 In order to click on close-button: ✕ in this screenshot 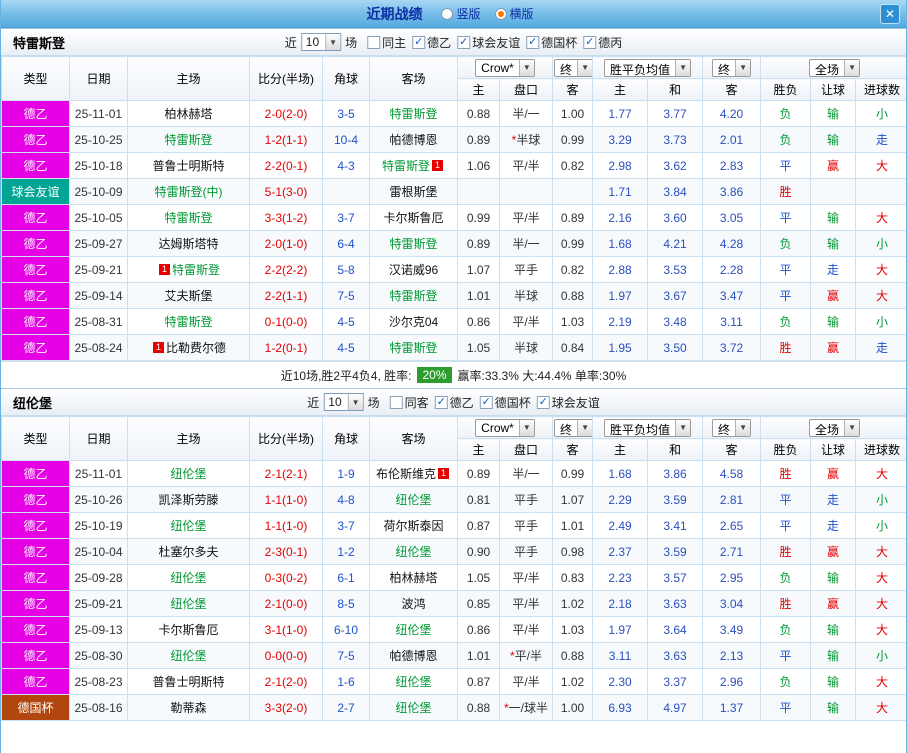, I will do `click(890, 14)`.